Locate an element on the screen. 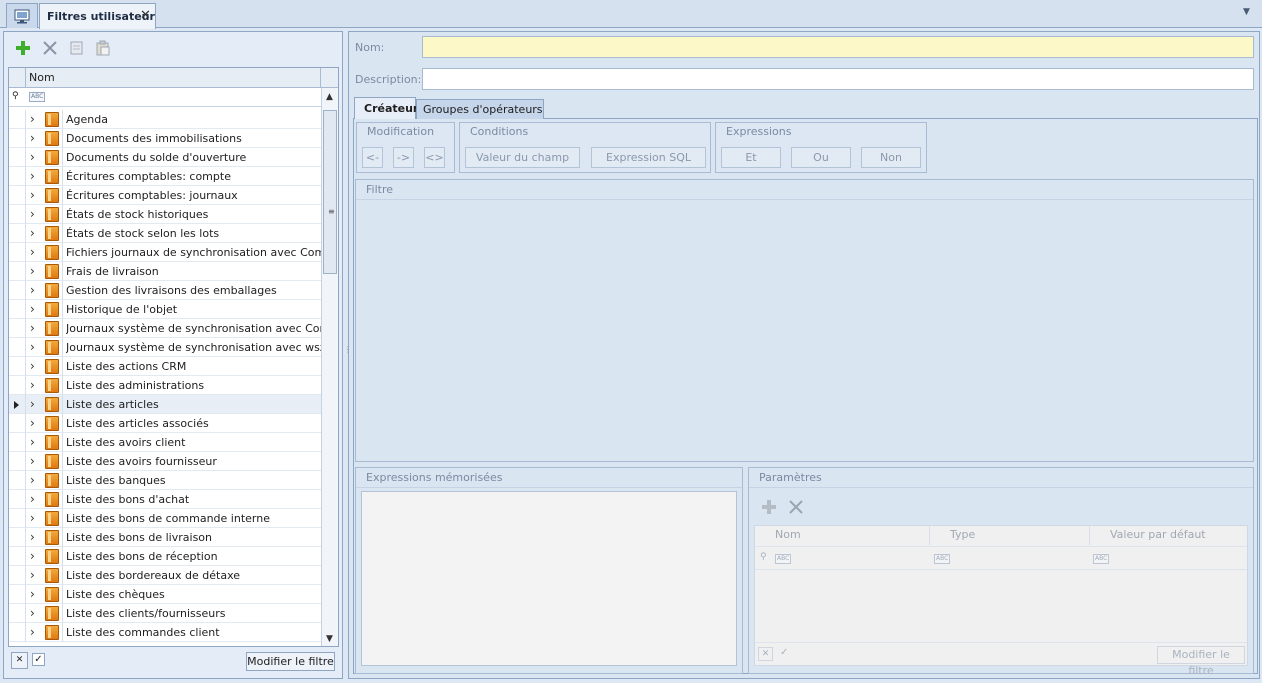 The image size is (1262, 683). tab-groupes-operateurs: Groupes d'opérateurs is located at coordinates (480, 109).